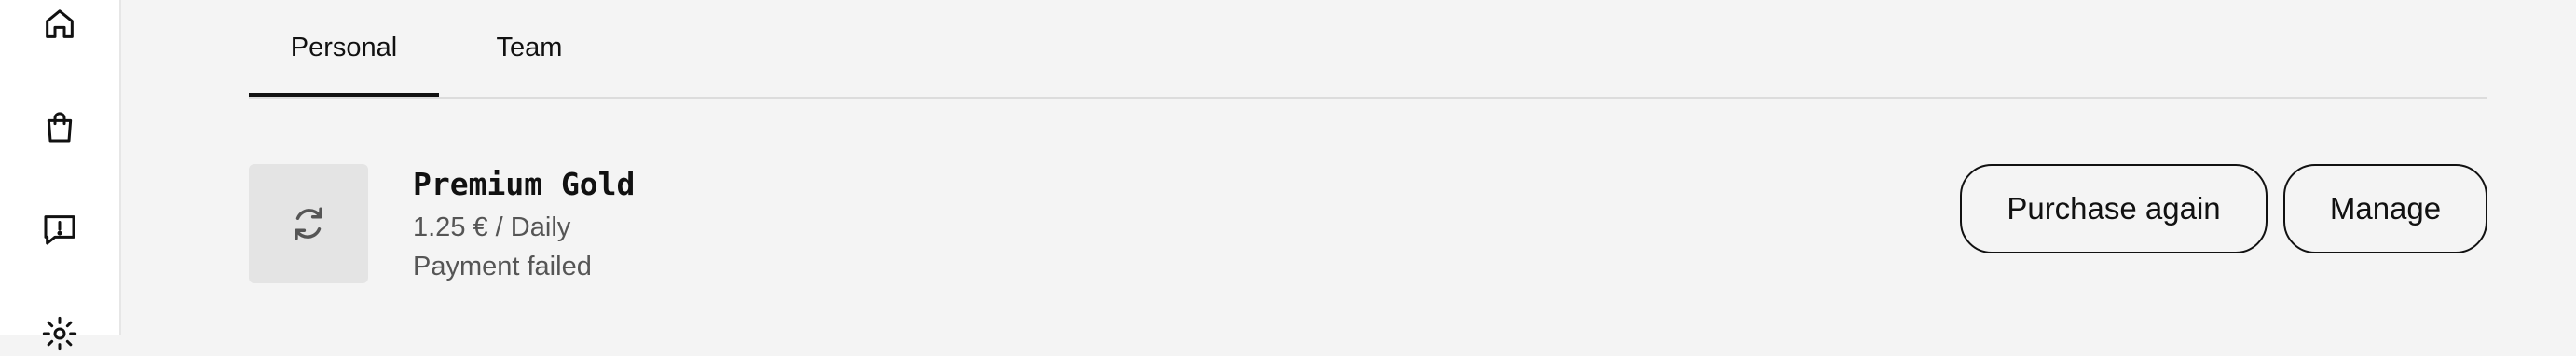 Image resolution: width=2576 pixels, height=356 pixels. What do you see at coordinates (2385, 208) in the screenshot?
I see `manage-button: Manage` at bounding box center [2385, 208].